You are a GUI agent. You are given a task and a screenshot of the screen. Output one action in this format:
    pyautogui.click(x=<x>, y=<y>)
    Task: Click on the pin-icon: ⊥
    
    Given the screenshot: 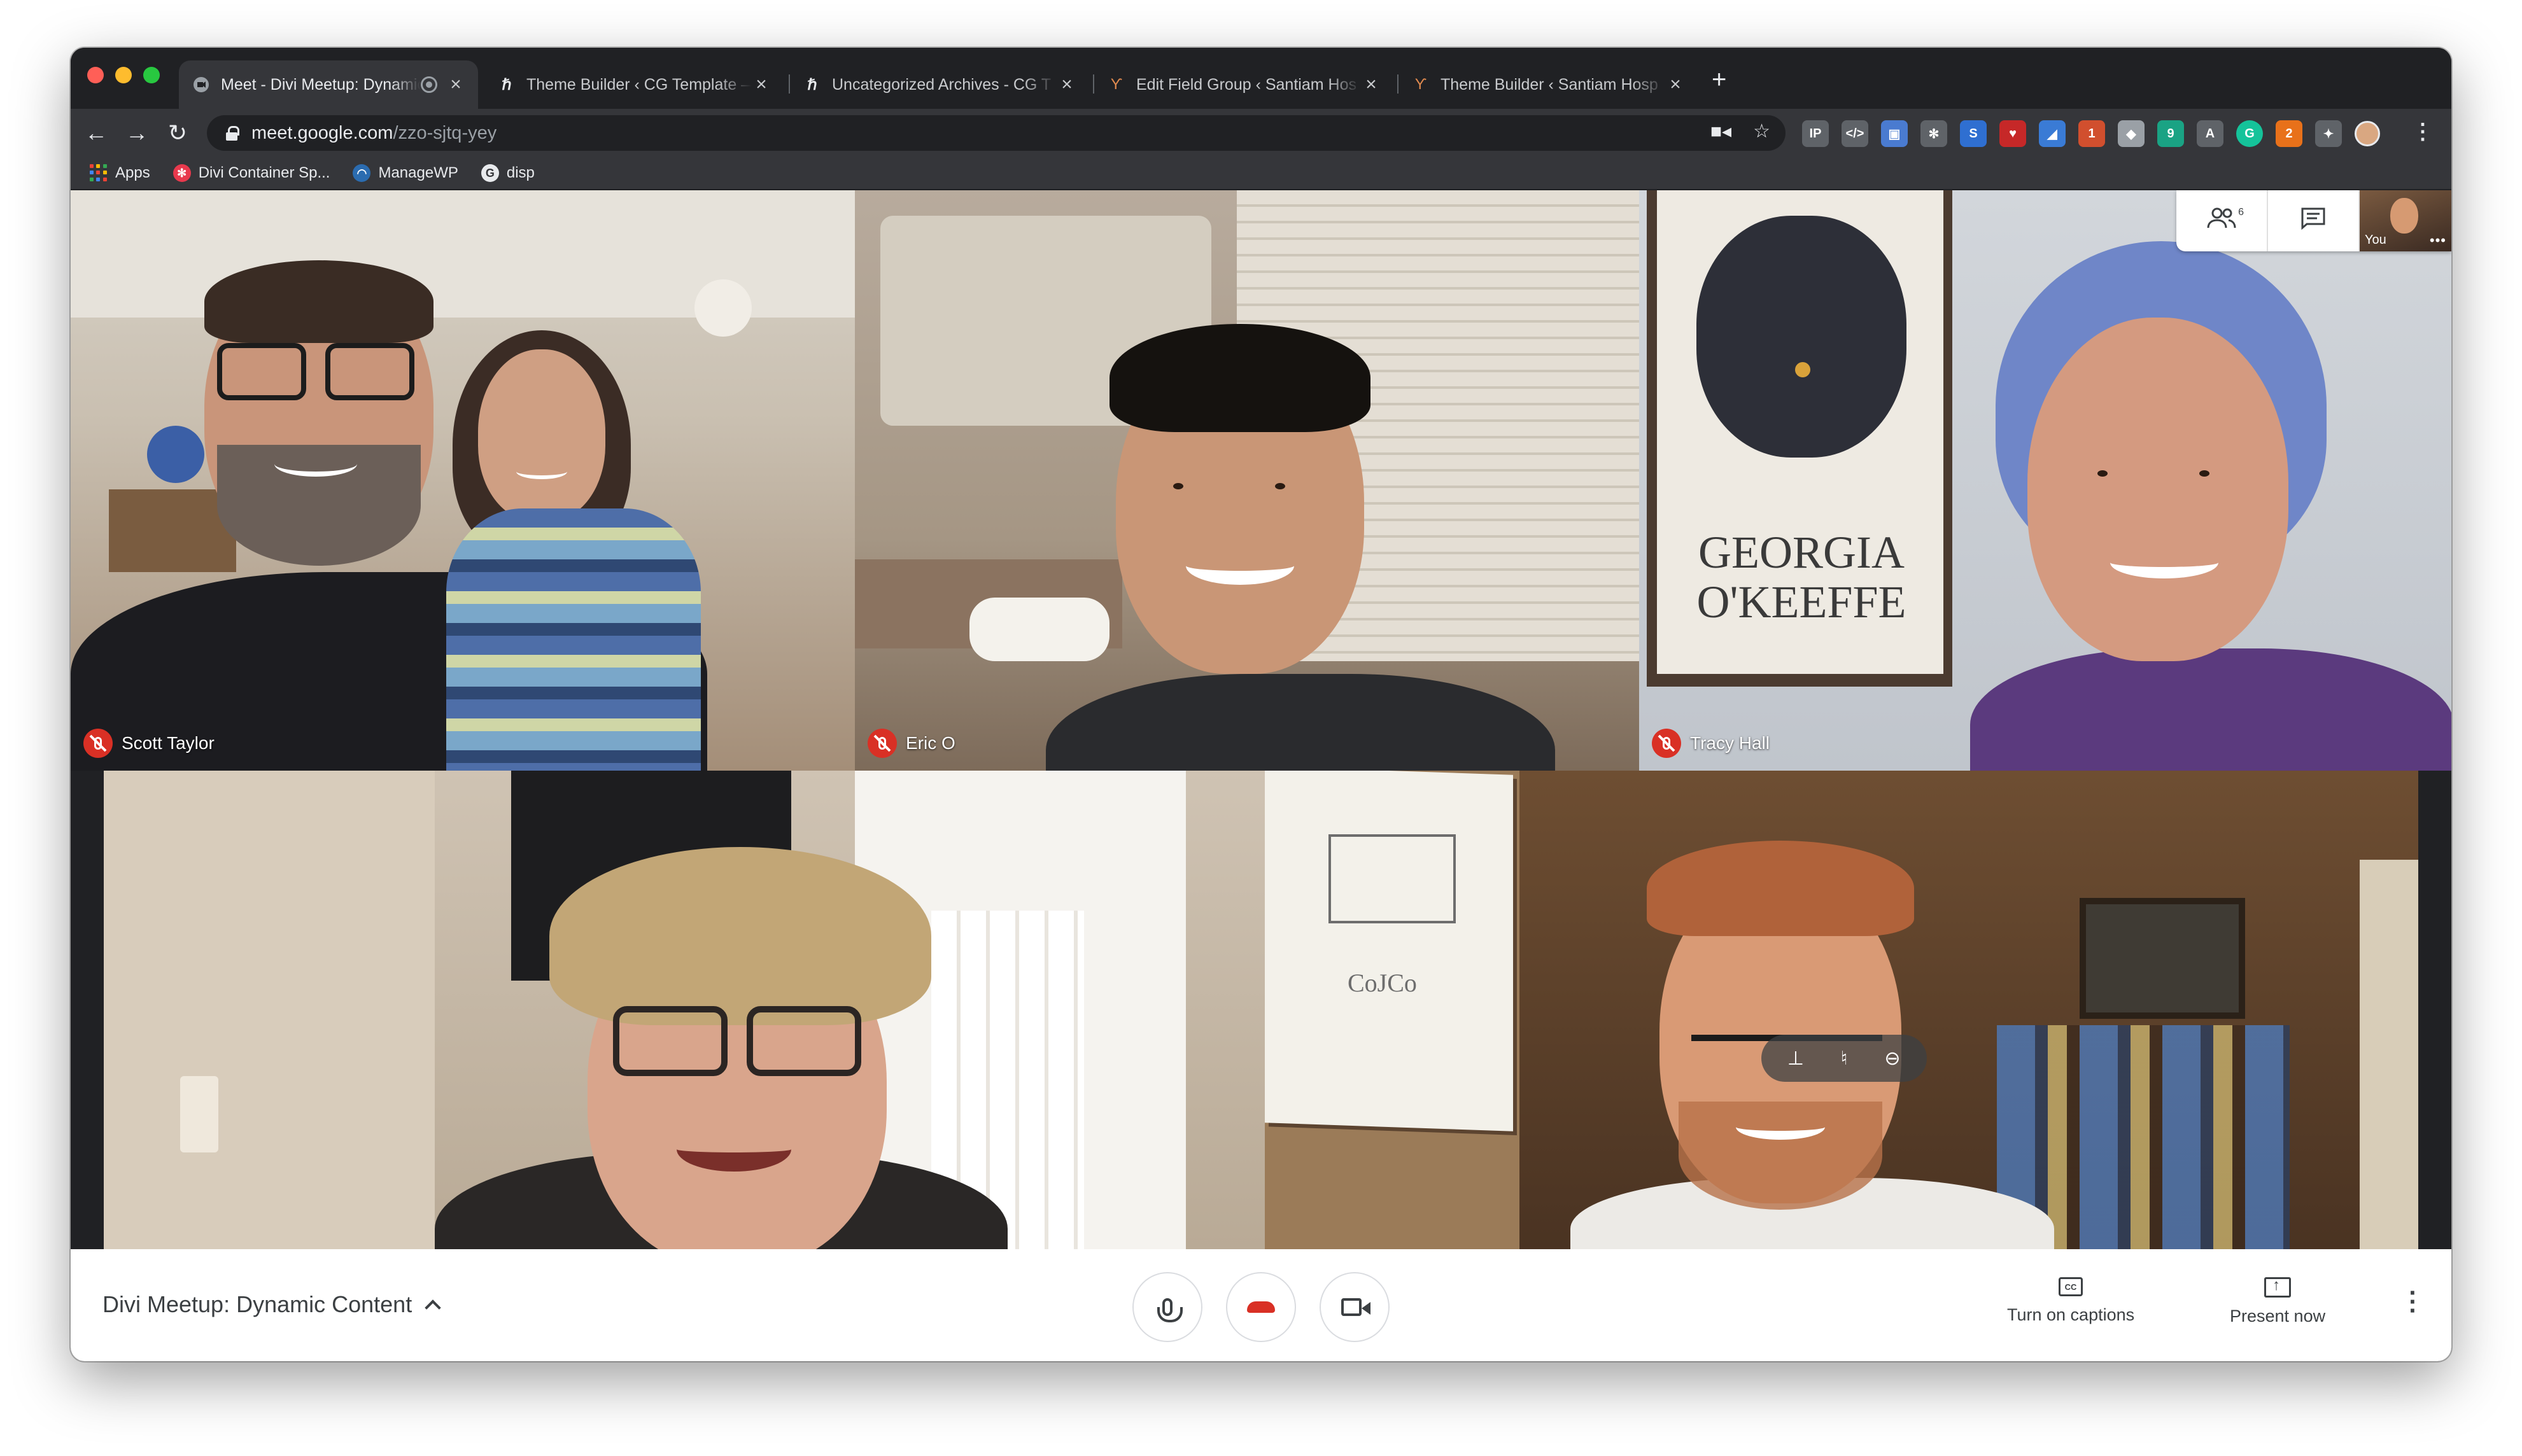 What is the action you would take?
    pyautogui.click(x=1795, y=1058)
    